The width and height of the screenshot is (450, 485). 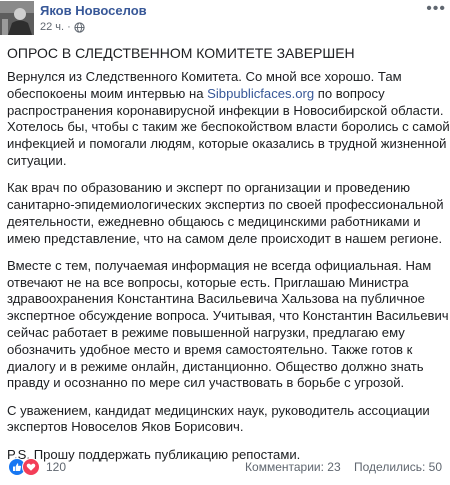 I want to click on post-meta: 22 ч. ·, so click(x=62, y=27).